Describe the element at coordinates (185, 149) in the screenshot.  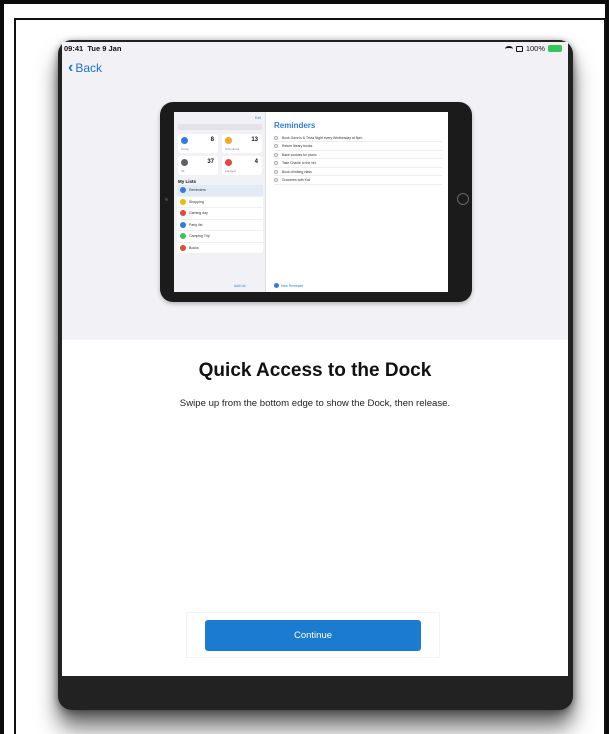
I see `card-label: Today` at that location.